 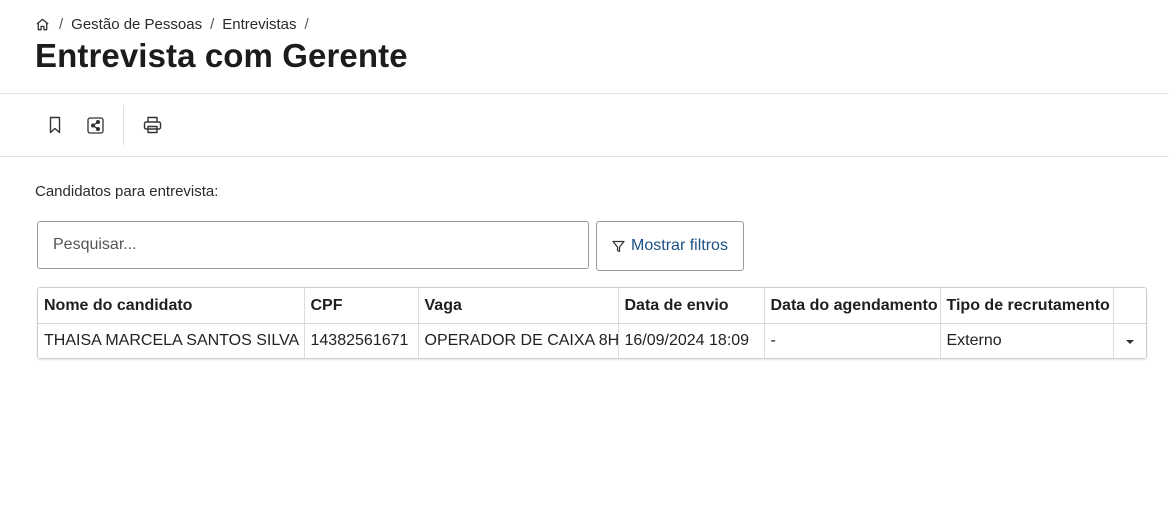 What do you see at coordinates (313, 245) in the screenshot?
I see `search-input` at bounding box center [313, 245].